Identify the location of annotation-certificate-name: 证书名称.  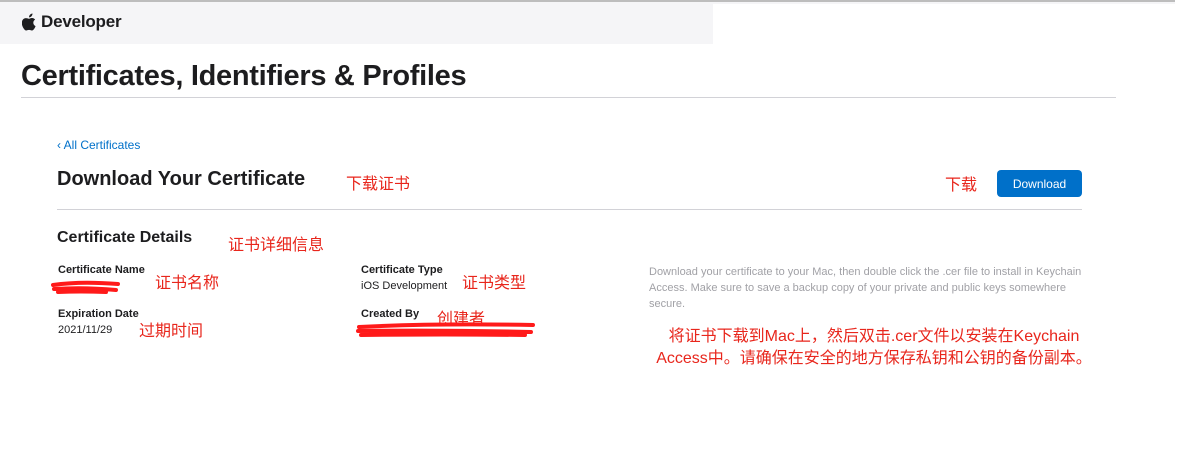
(187, 283).